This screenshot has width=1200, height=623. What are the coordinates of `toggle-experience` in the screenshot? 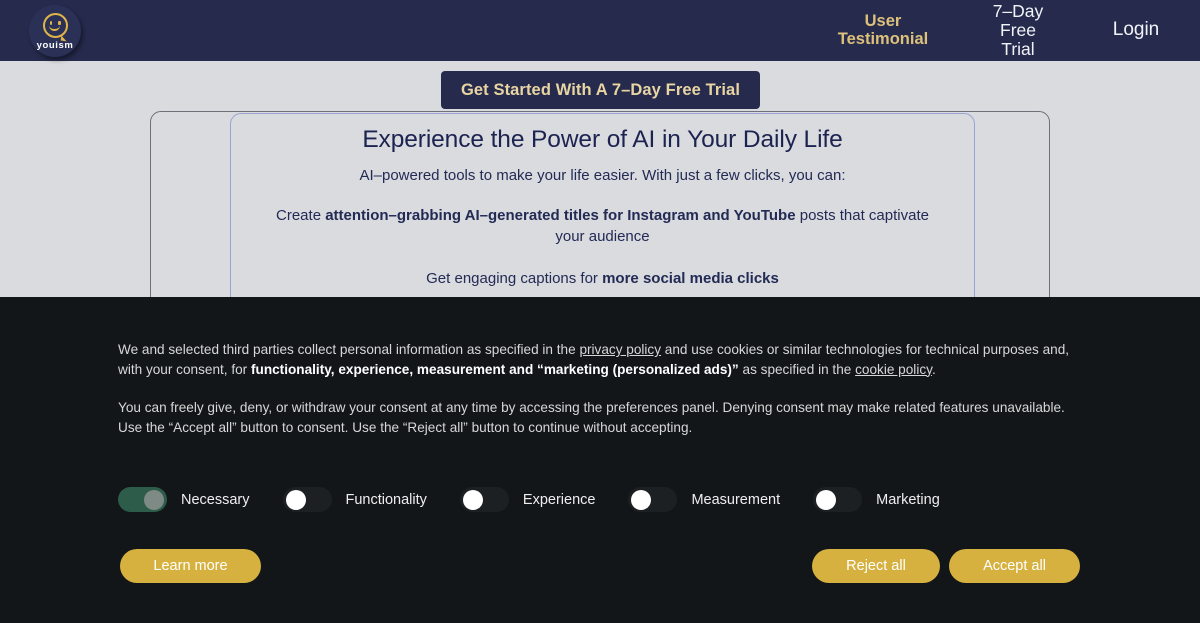 It's located at (484, 499).